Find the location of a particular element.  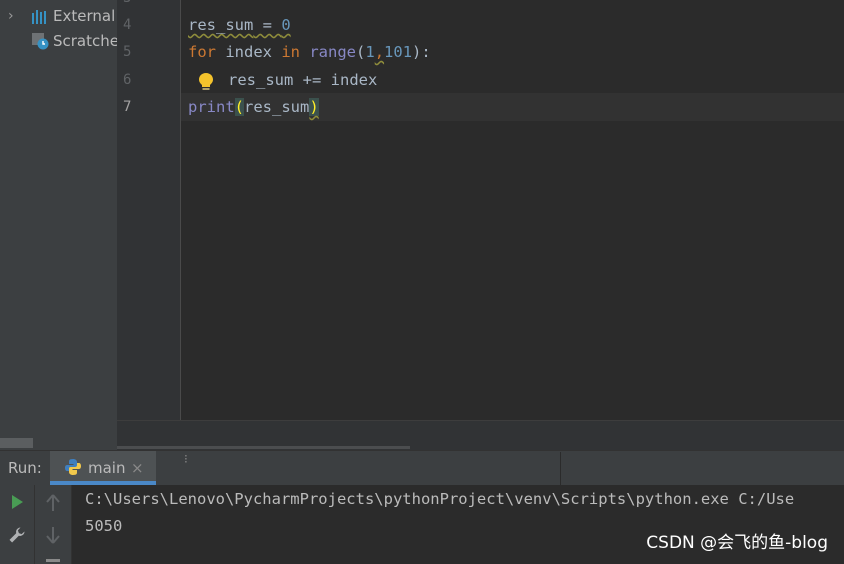

code-token: print is located at coordinates (211, 107).